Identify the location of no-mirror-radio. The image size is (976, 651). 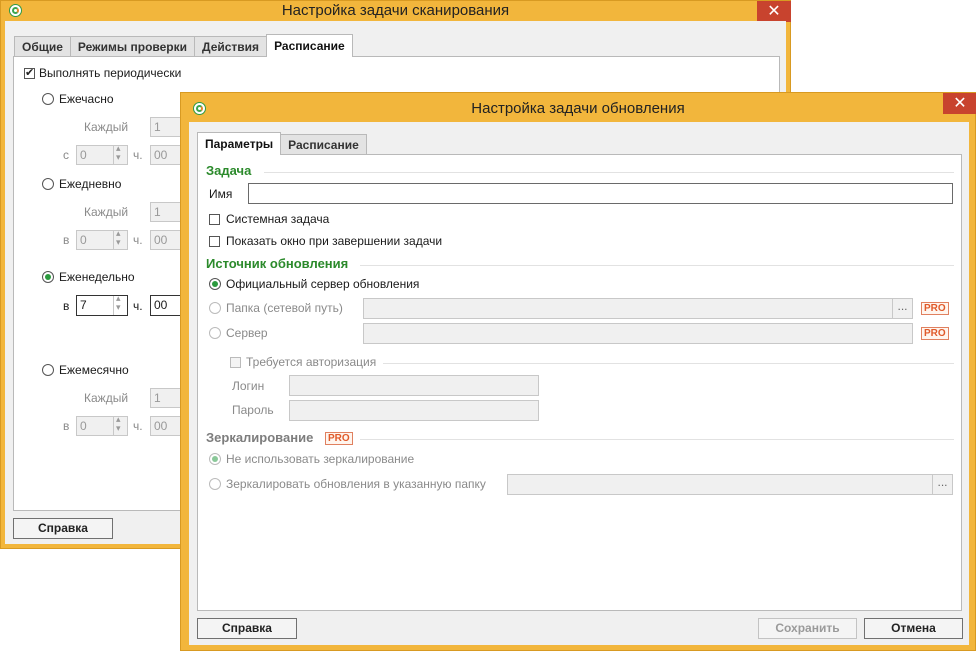
(215, 459).